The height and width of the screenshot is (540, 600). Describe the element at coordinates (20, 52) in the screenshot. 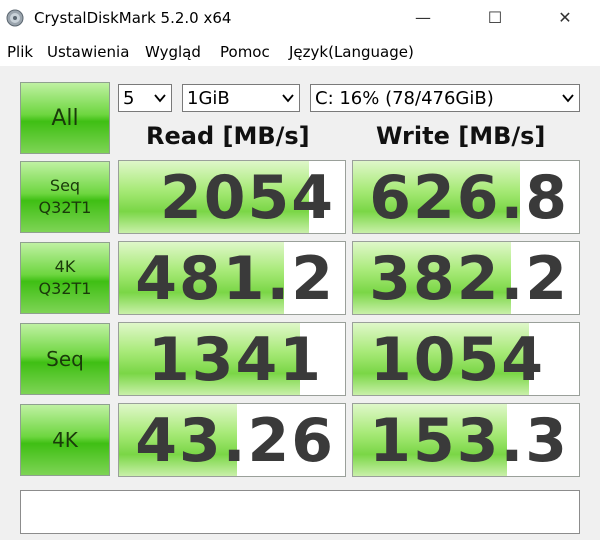

I see `menu-file: Plik` at that location.